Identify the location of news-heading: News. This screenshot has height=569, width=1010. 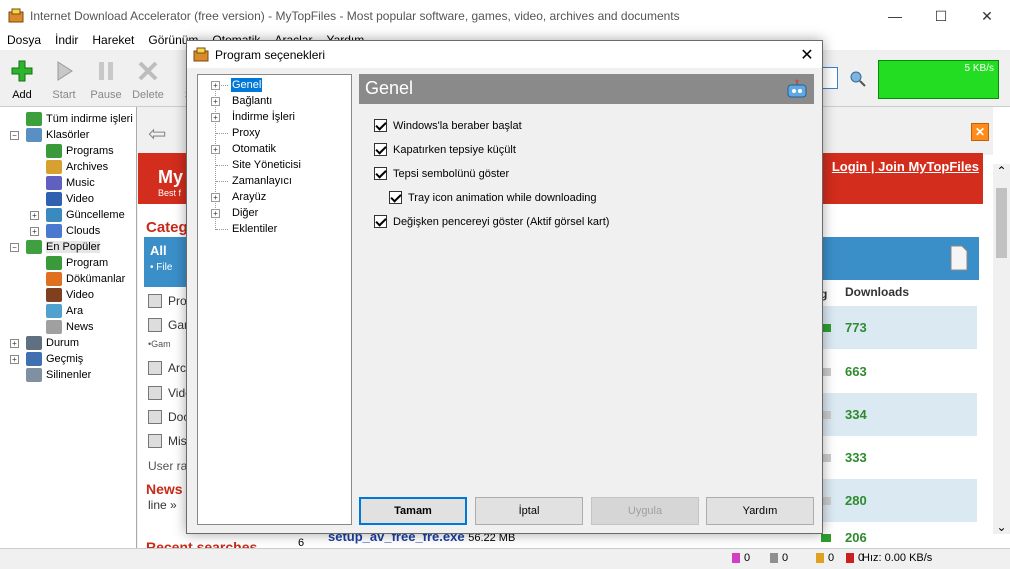
(164, 489).